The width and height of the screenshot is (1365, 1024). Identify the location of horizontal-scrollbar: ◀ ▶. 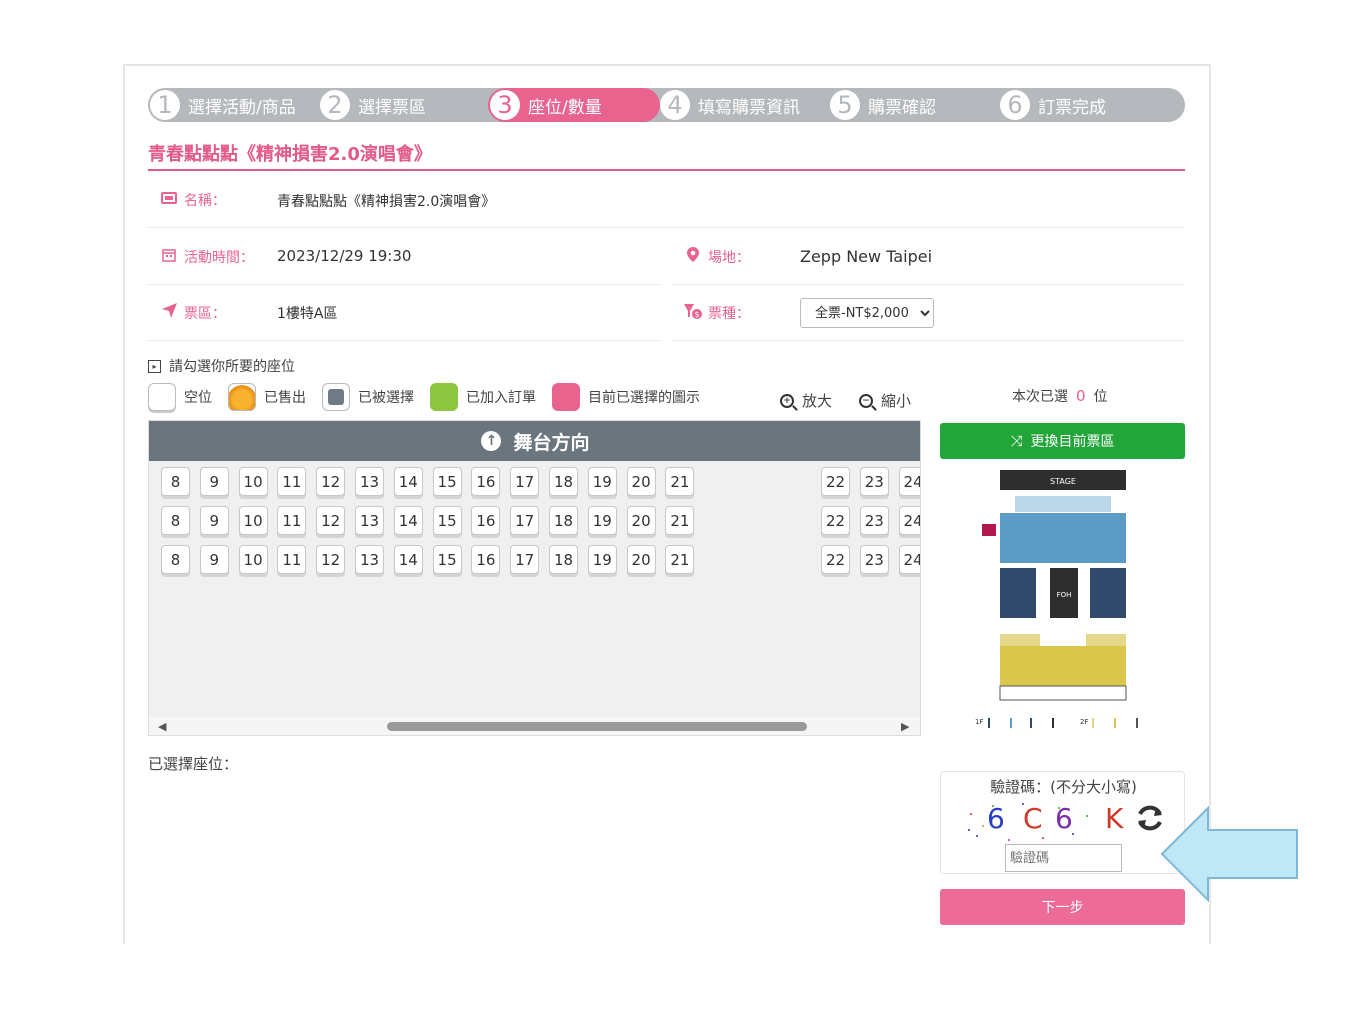
(534, 726).